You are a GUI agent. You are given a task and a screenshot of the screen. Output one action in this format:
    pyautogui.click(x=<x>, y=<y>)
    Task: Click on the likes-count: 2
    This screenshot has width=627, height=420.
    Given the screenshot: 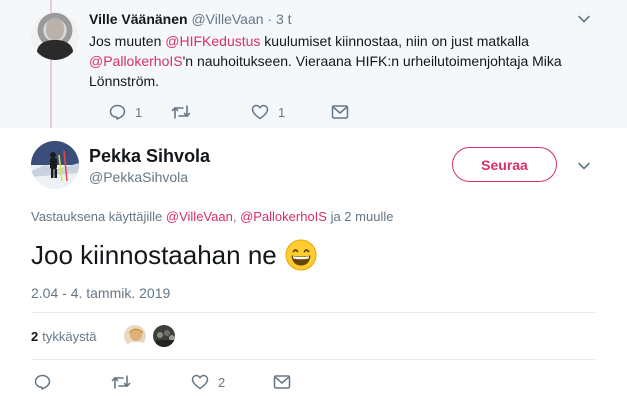 What is the action you would take?
    pyautogui.click(x=35, y=336)
    